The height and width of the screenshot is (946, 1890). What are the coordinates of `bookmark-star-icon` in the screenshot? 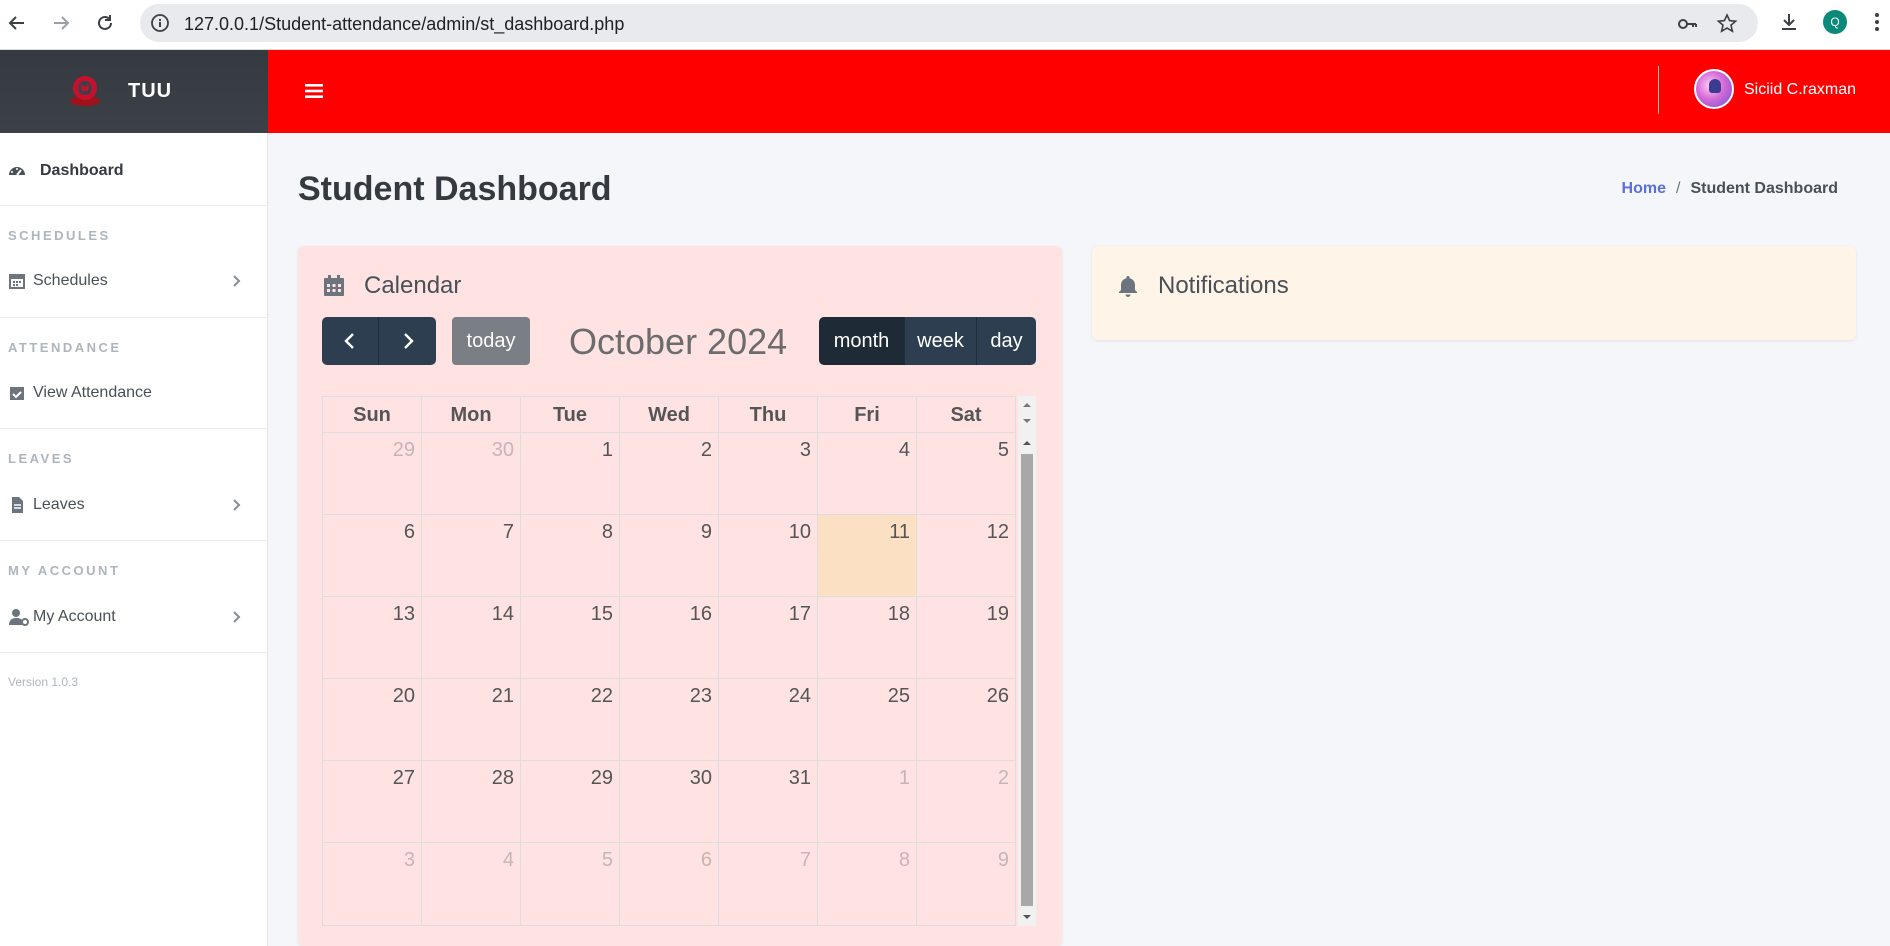 It's located at (1727, 24).